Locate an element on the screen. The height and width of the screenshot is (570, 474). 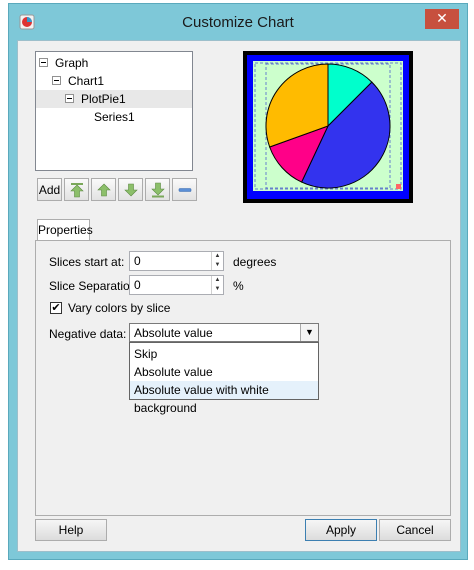
chevron-down-icon: ▼ is located at coordinates (309, 332).